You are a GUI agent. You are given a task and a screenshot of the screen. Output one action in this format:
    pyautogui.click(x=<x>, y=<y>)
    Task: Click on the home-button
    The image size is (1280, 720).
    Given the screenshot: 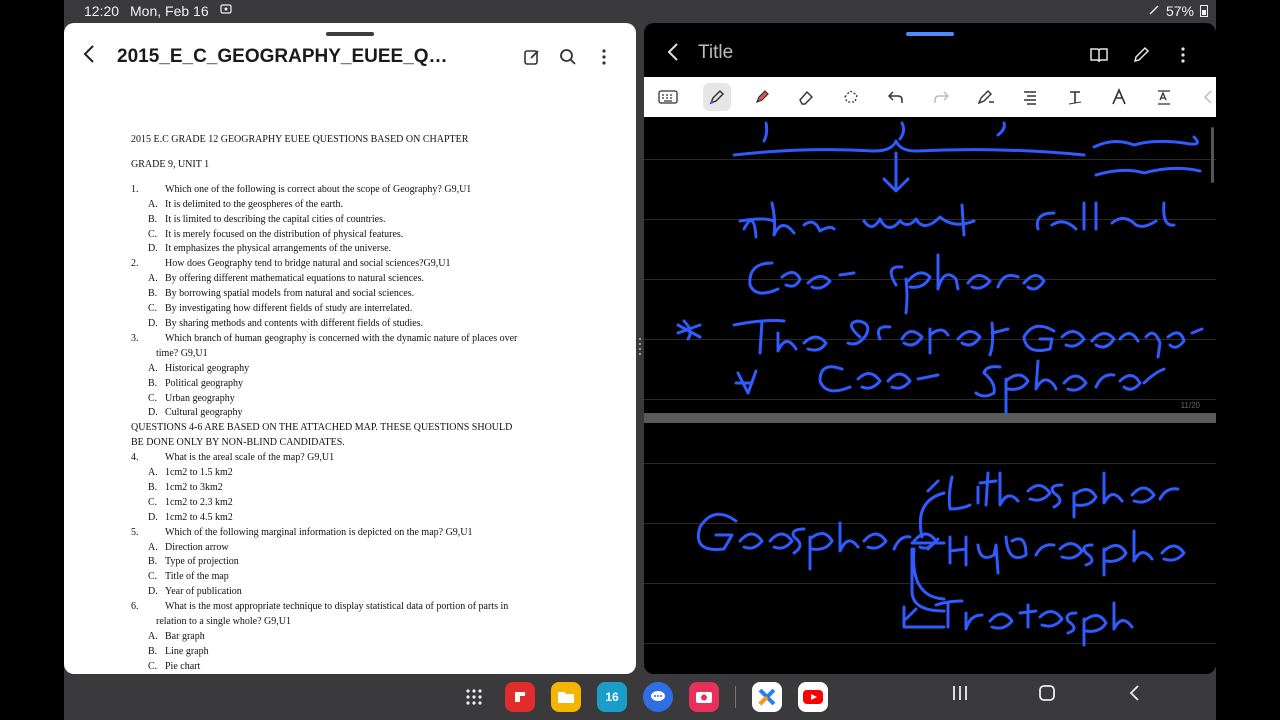 What is the action you would take?
    pyautogui.click(x=1047, y=695)
    